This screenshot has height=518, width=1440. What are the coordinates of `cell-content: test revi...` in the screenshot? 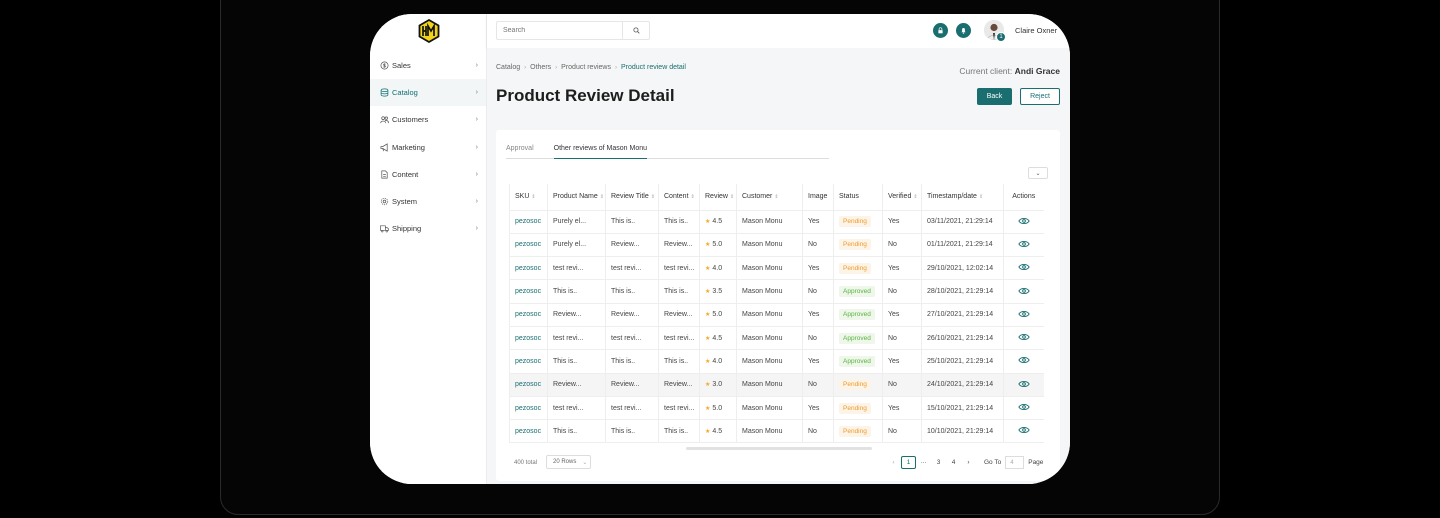 It's located at (679, 338).